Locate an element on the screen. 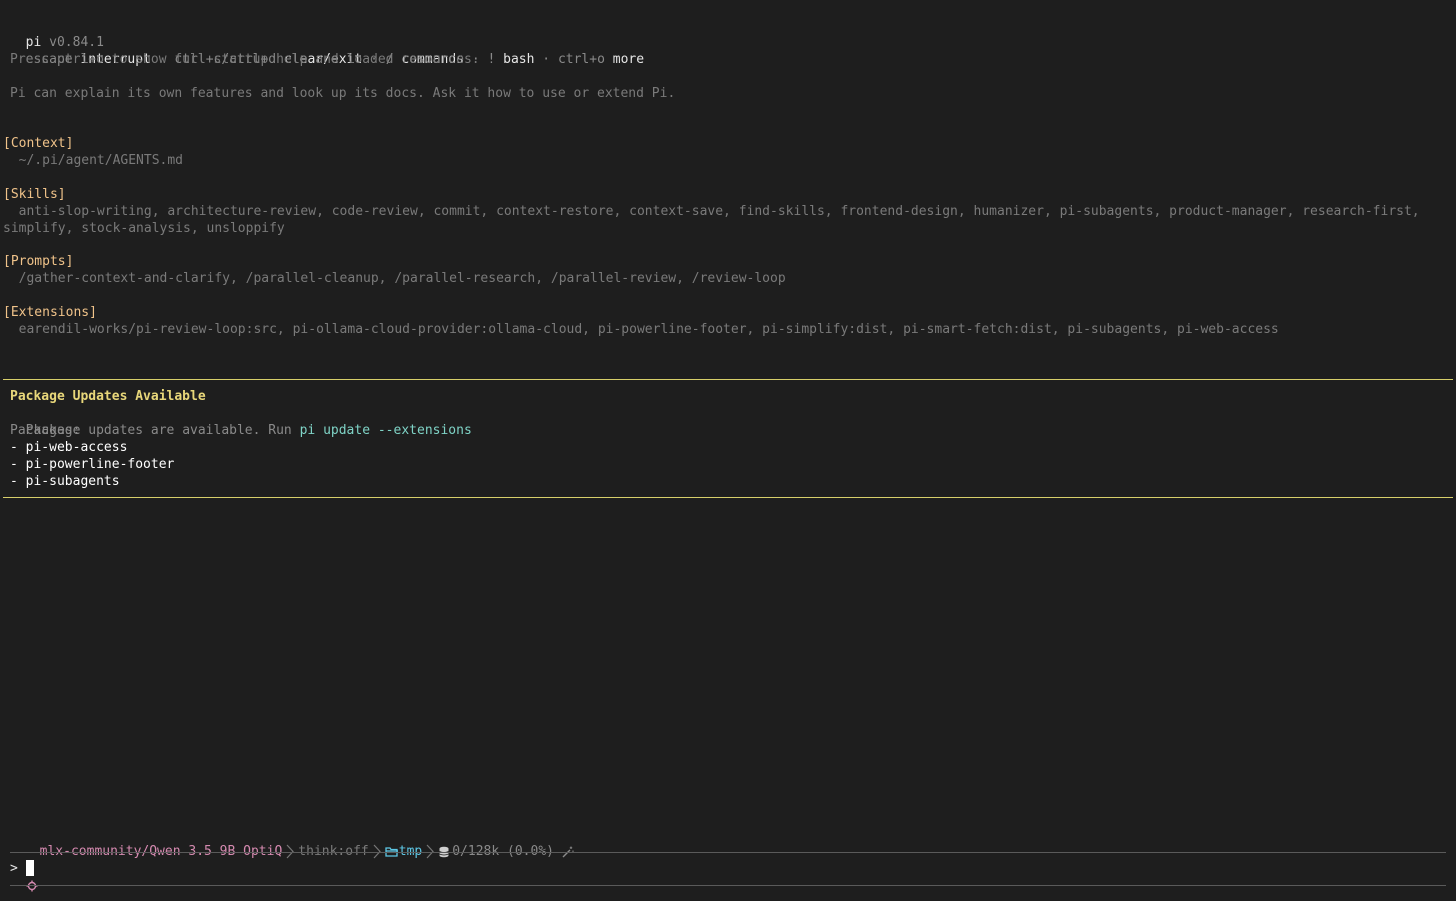 This screenshot has height=901, width=1456. prompt-symbol: > is located at coordinates (14, 868).